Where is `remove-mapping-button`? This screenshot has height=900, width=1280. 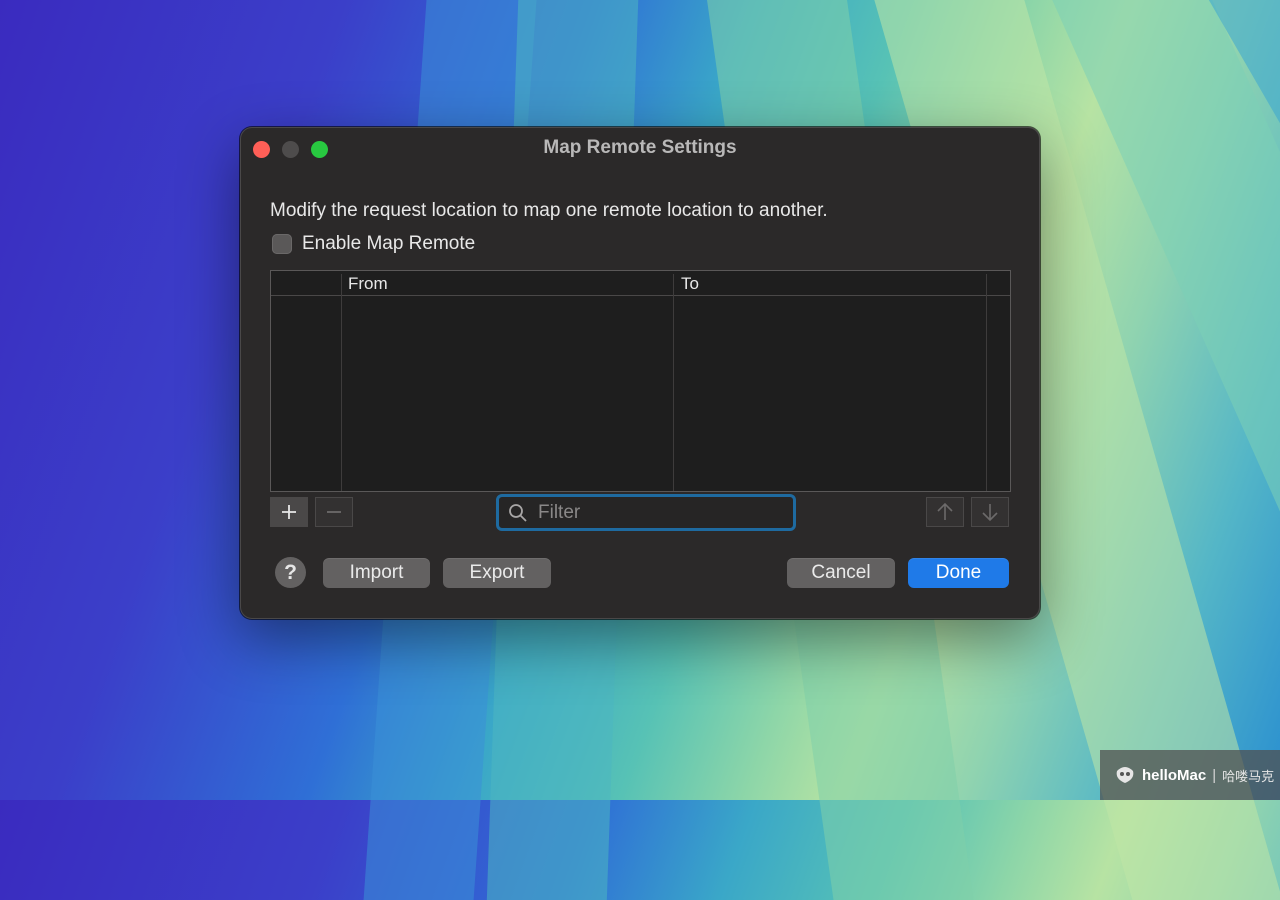 remove-mapping-button is located at coordinates (334, 512).